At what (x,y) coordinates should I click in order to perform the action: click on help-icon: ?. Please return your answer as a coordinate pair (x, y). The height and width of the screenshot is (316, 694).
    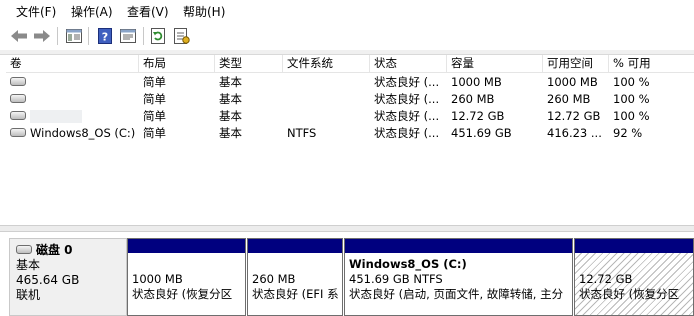
    Looking at the image, I should click on (105, 36).